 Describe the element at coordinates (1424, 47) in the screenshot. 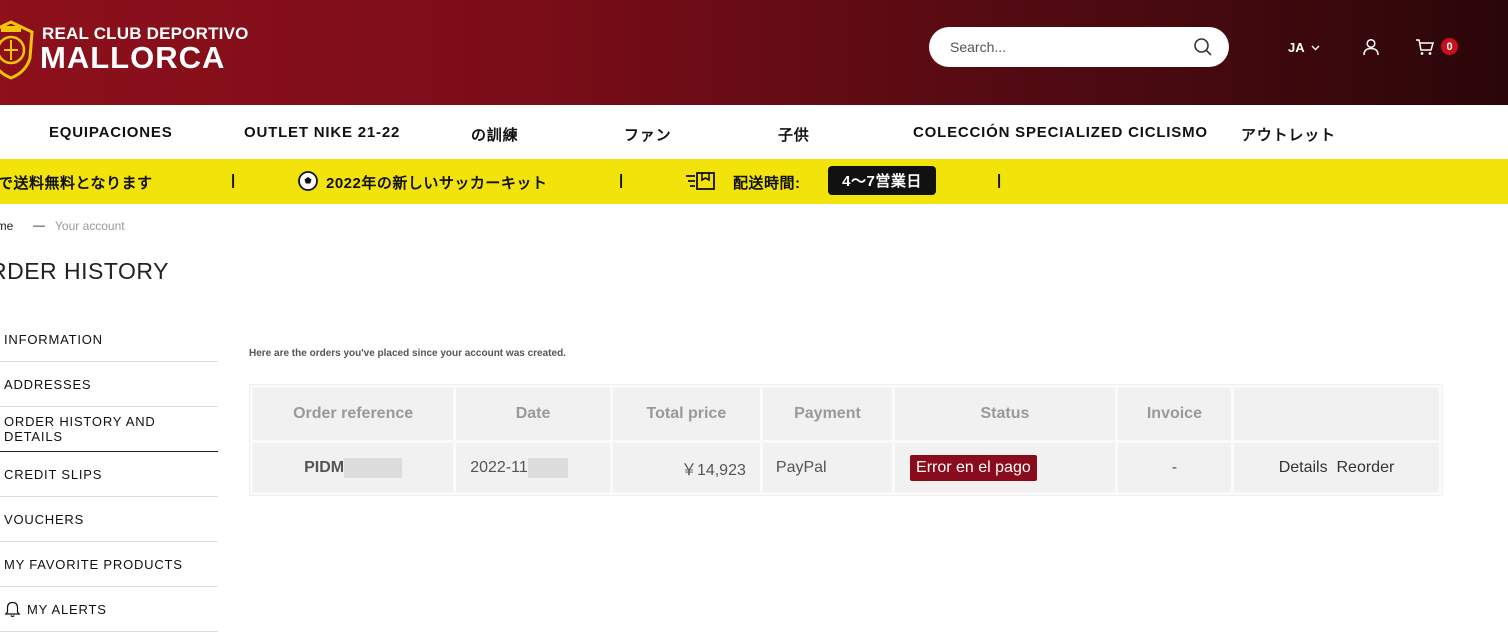

I see `cart-icon` at that location.